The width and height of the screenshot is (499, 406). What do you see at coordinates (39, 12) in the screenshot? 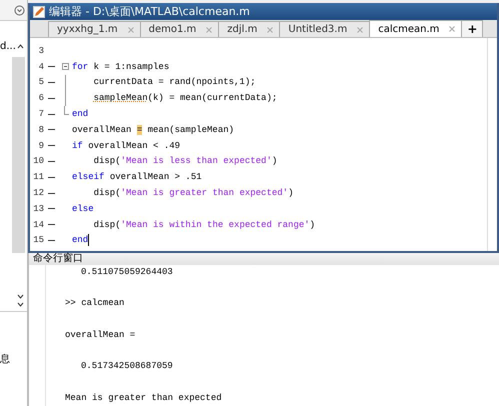
I see `editor-pencil-icon` at bounding box center [39, 12].